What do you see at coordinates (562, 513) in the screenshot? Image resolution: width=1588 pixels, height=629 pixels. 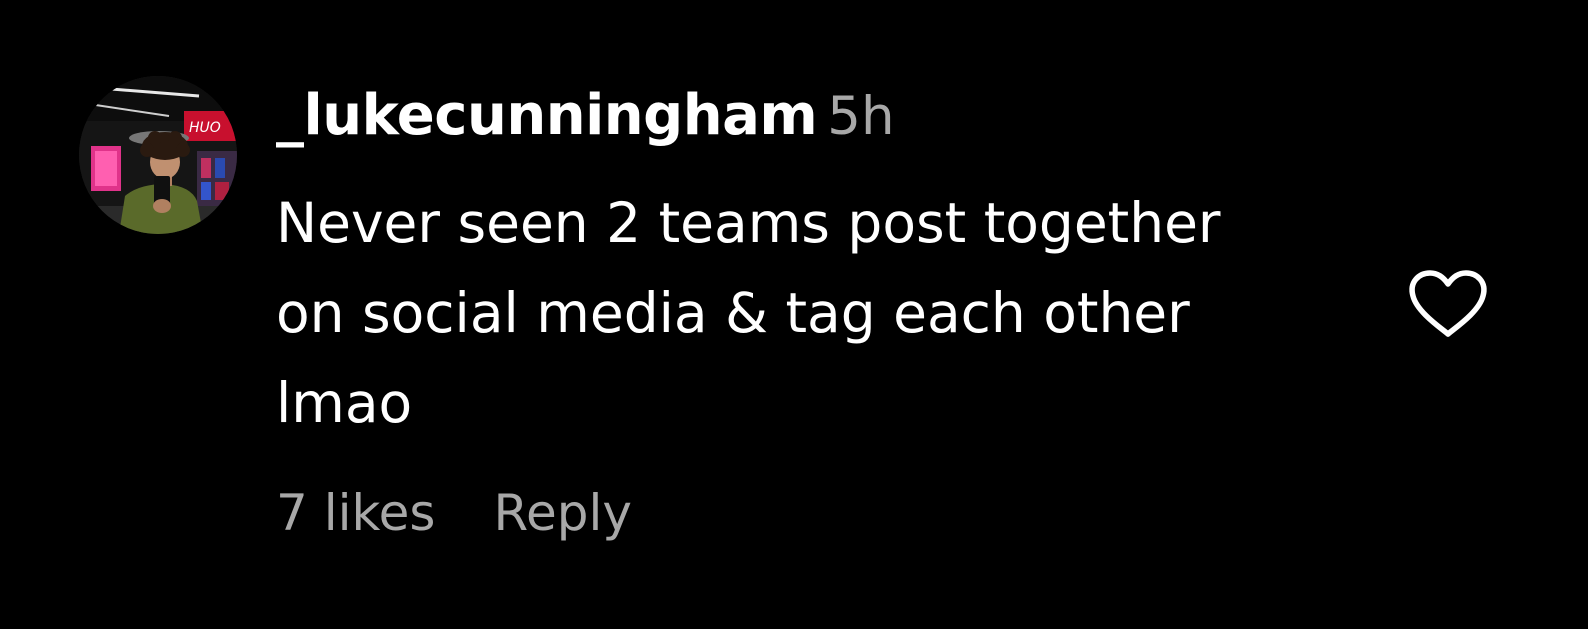 I see `reply-button: Reply` at bounding box center [562, 513].